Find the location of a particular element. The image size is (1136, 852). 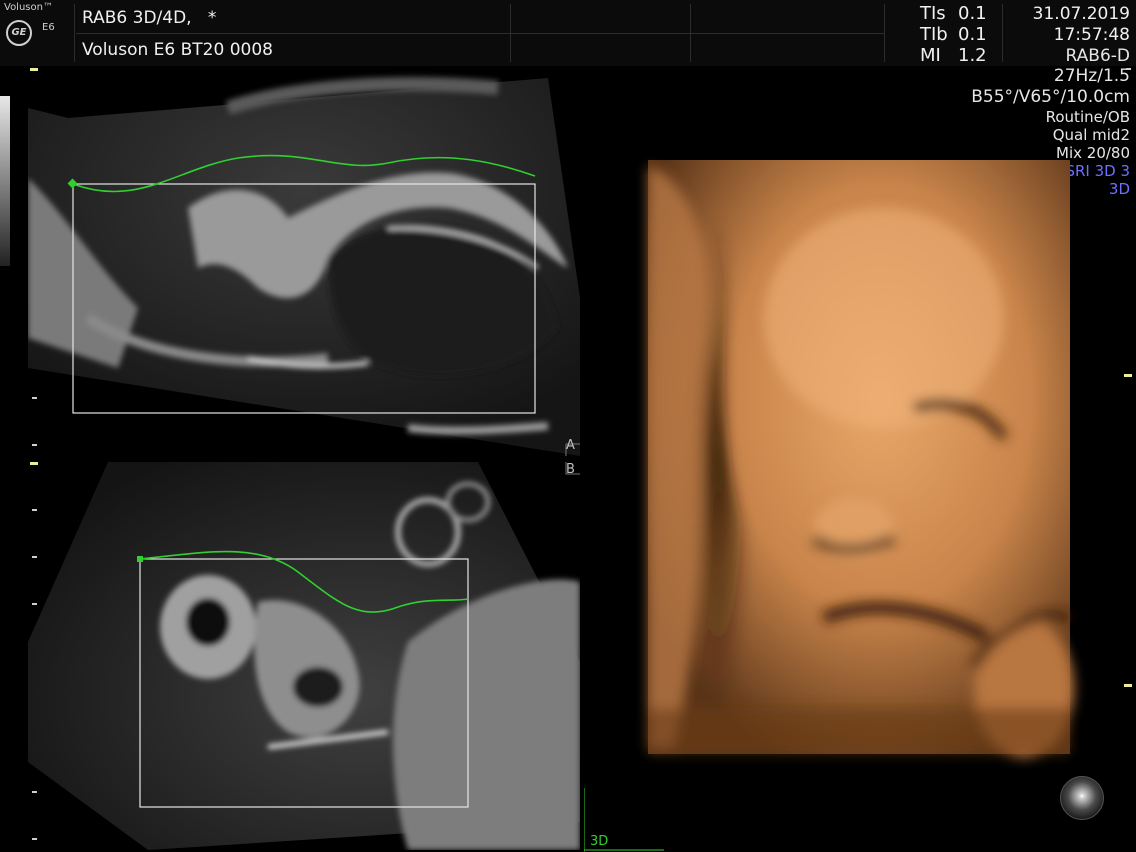

tis-value: 0.1 is located at coordinates (972, 13).